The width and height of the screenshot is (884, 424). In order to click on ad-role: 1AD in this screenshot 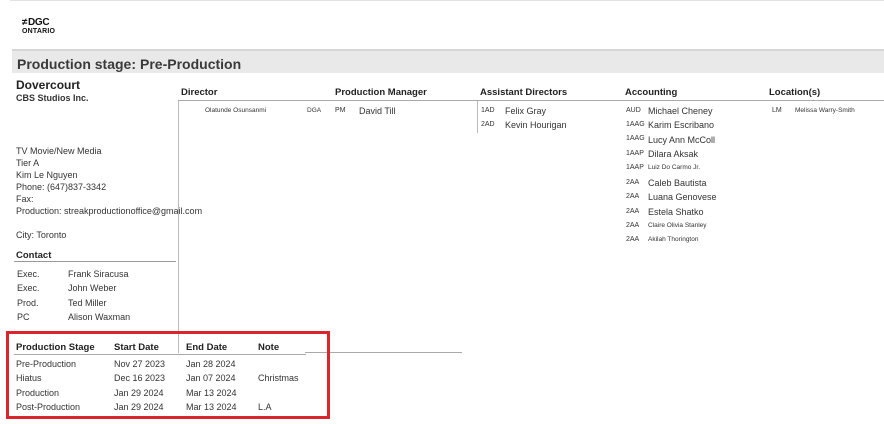, I will do `click(488, 110)`.